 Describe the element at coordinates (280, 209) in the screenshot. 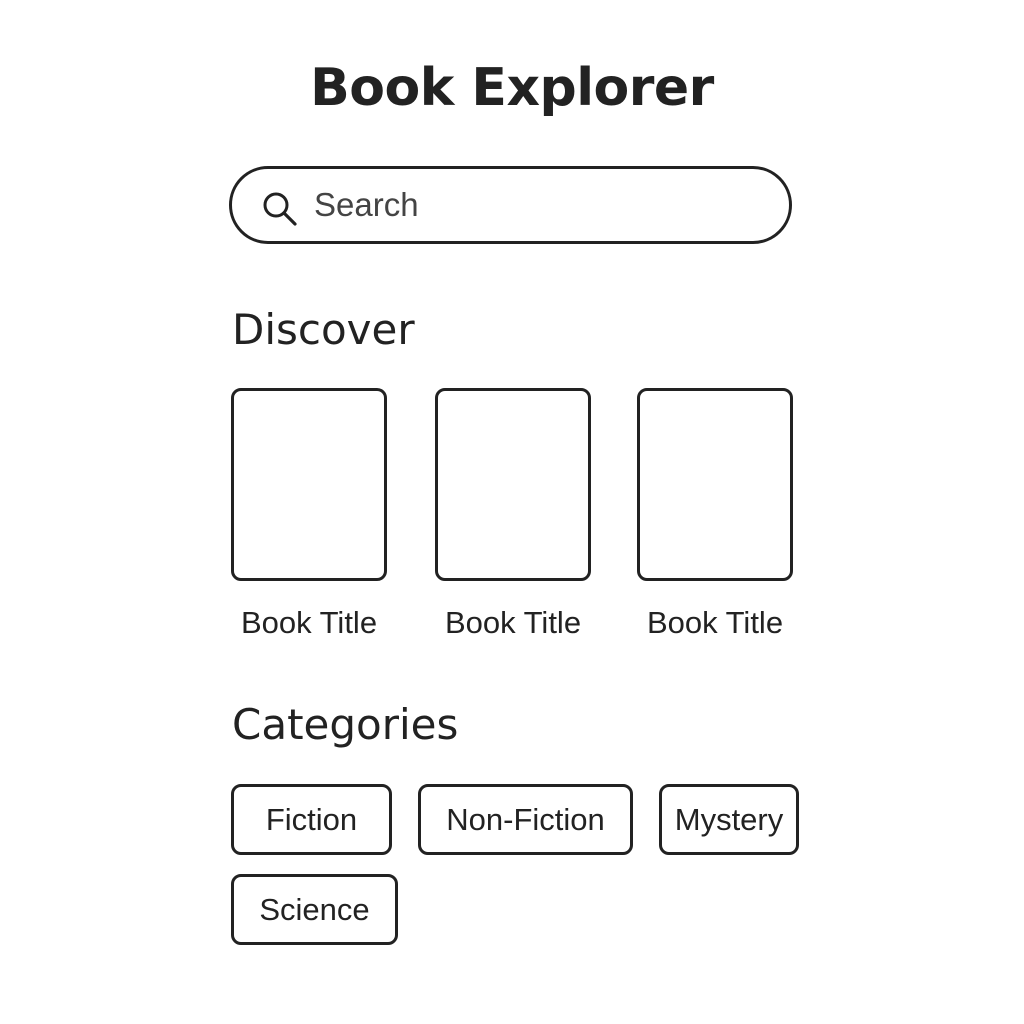

I see `search-icon` at that location.